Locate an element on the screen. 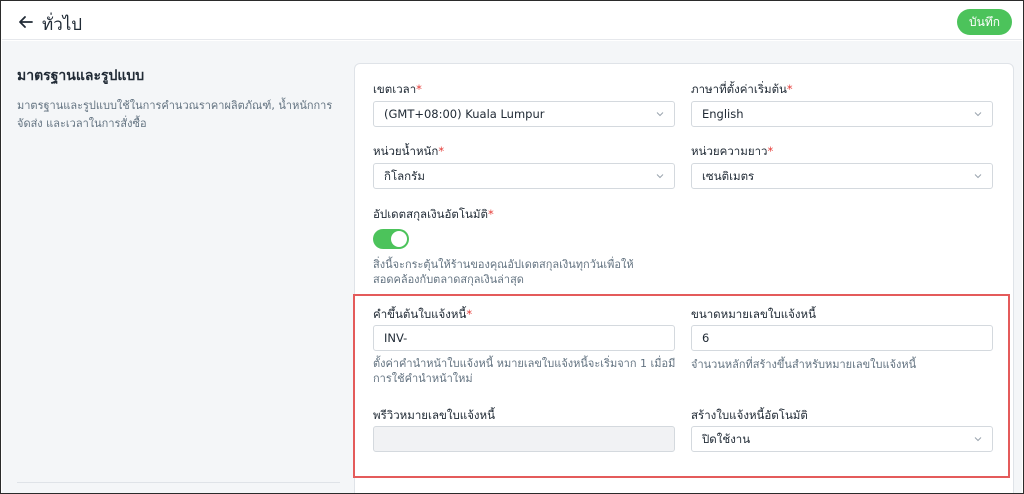 The height and width of the screenshot is (494, 1024). length-unit-label: หน่วยความยาว* is located at coordinates (732, 151).